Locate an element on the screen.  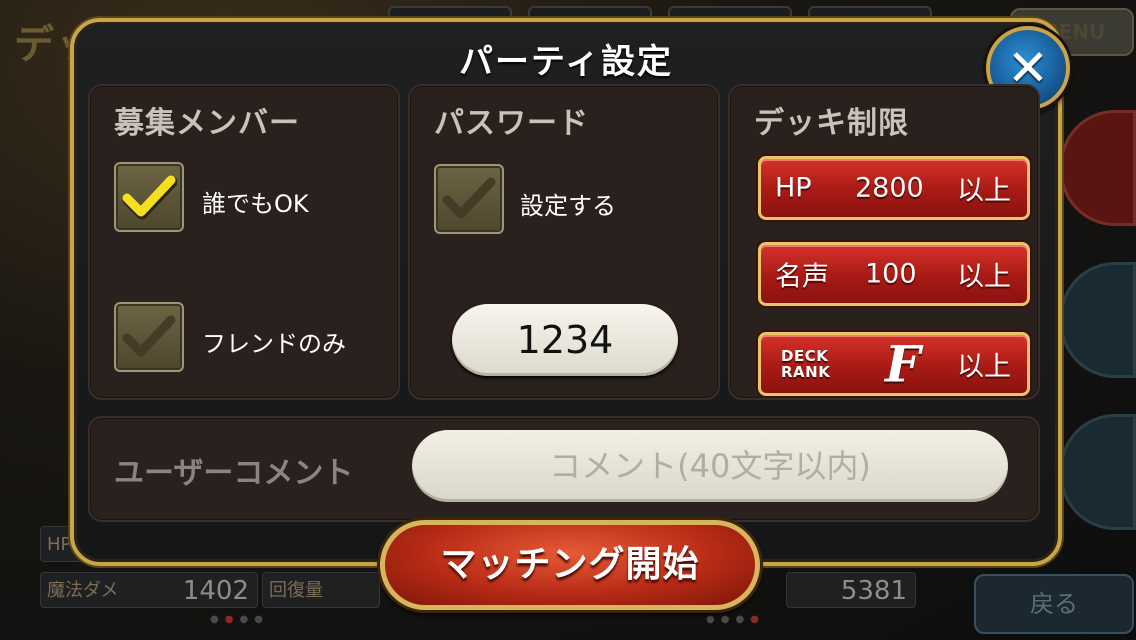
deck-limit-heading: デッキ制限 is located at coordinates (831, 123).